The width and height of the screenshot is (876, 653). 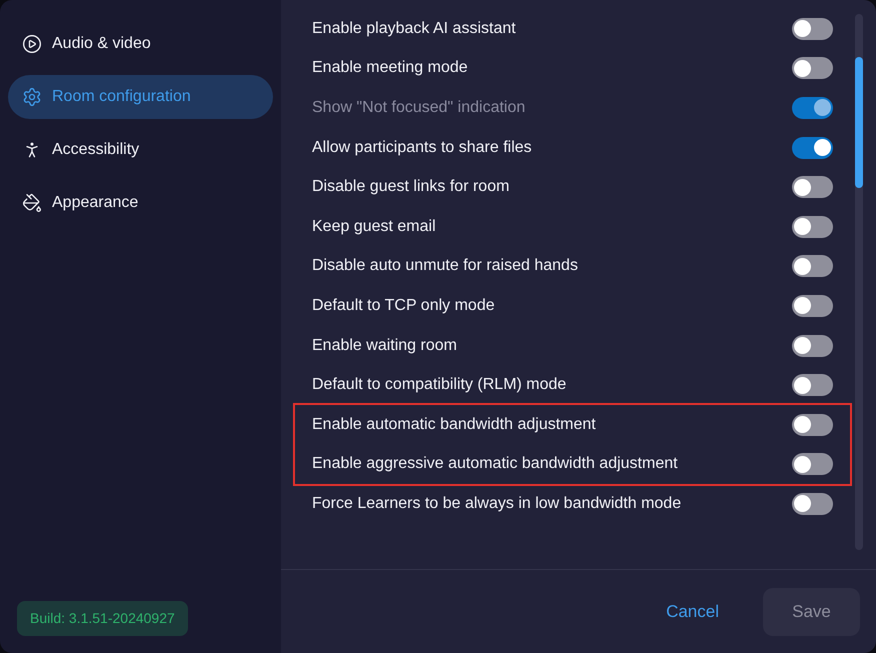 What do you see at coordinates (497, 504) in the screenshot?
I see `setting-label: Force Learners to be always in low bandwidth mode` at bounding box center [497, 504].